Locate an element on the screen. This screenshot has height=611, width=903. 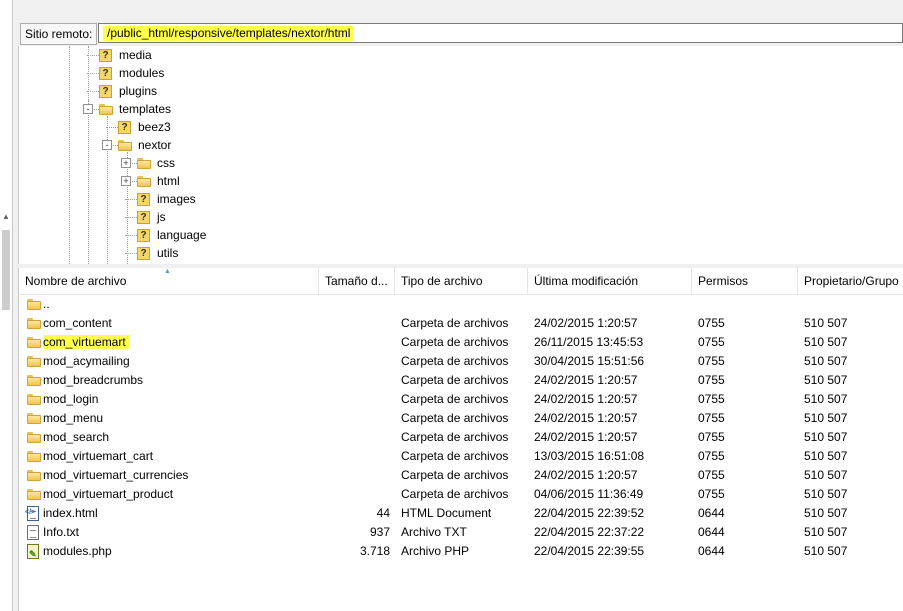
tree-item-3: - templates is located at coordinates (461, 109).